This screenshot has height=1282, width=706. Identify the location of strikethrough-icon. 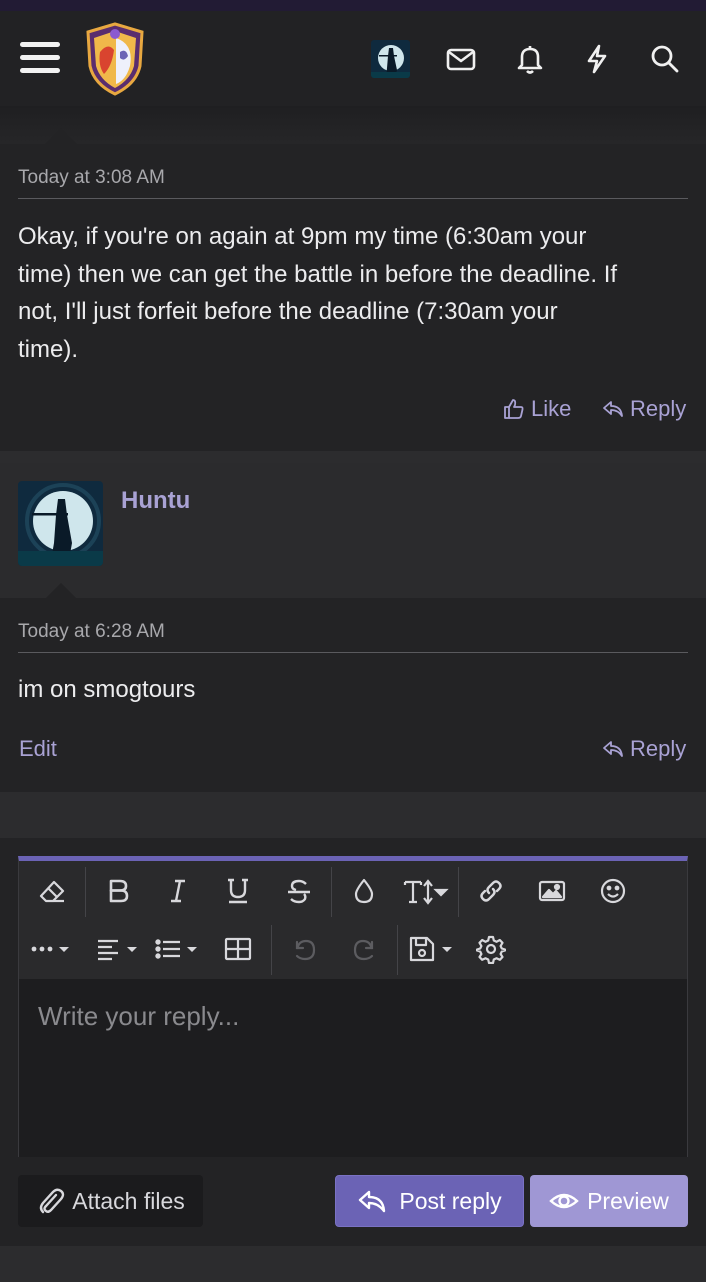
(299, 891).